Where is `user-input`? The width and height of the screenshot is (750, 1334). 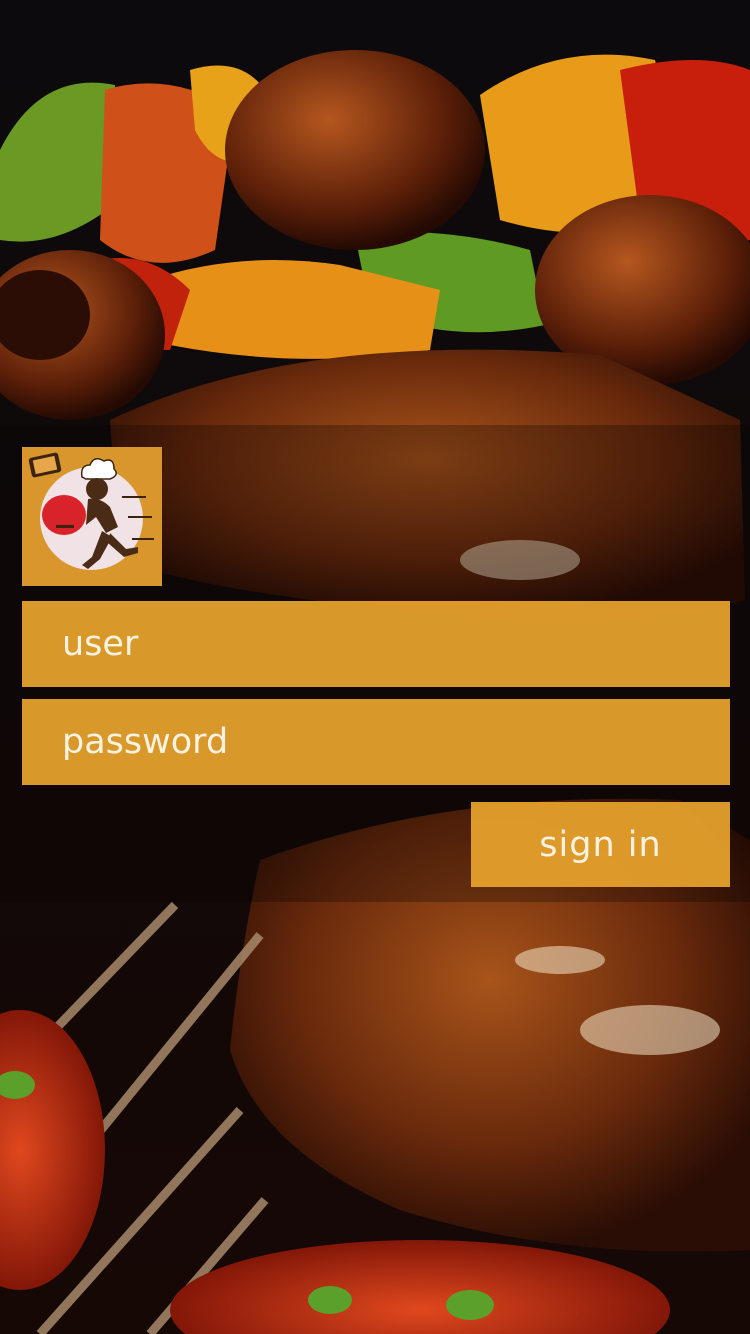 user-input is located at coordinates (376, 644).